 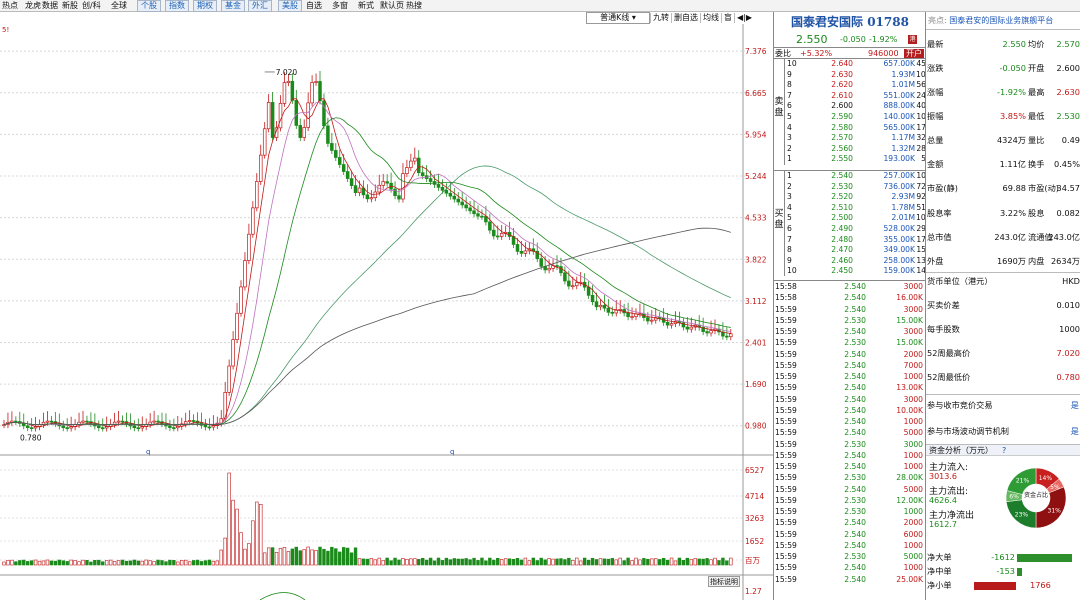 What do you see at coordinates (789, 239) in the screenshot?
I see `level-number: 7` at bounding box center [789, 239].